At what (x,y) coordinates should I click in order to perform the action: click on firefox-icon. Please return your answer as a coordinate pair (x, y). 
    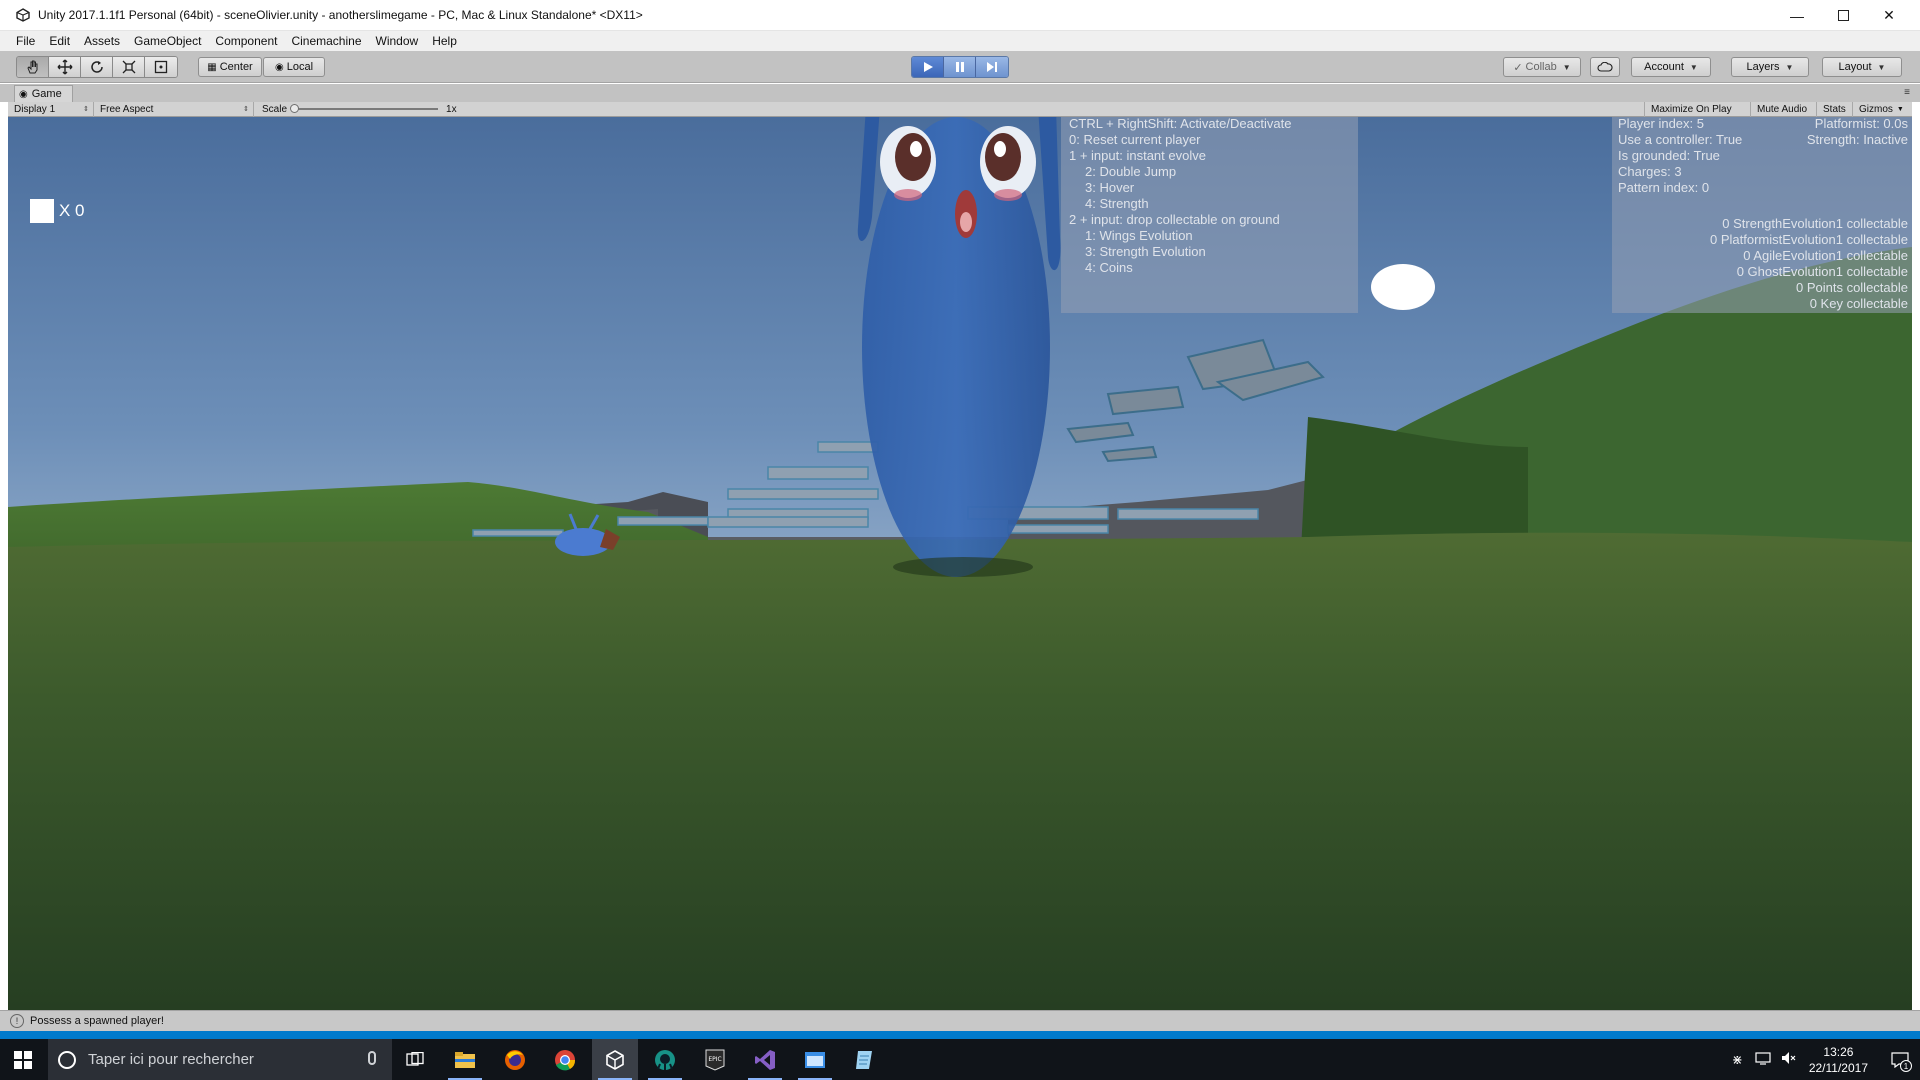
    Looking at the image, I should click on (515, 1059).